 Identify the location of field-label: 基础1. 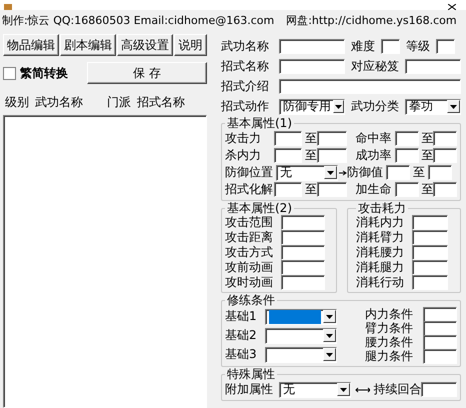
(241, 316).